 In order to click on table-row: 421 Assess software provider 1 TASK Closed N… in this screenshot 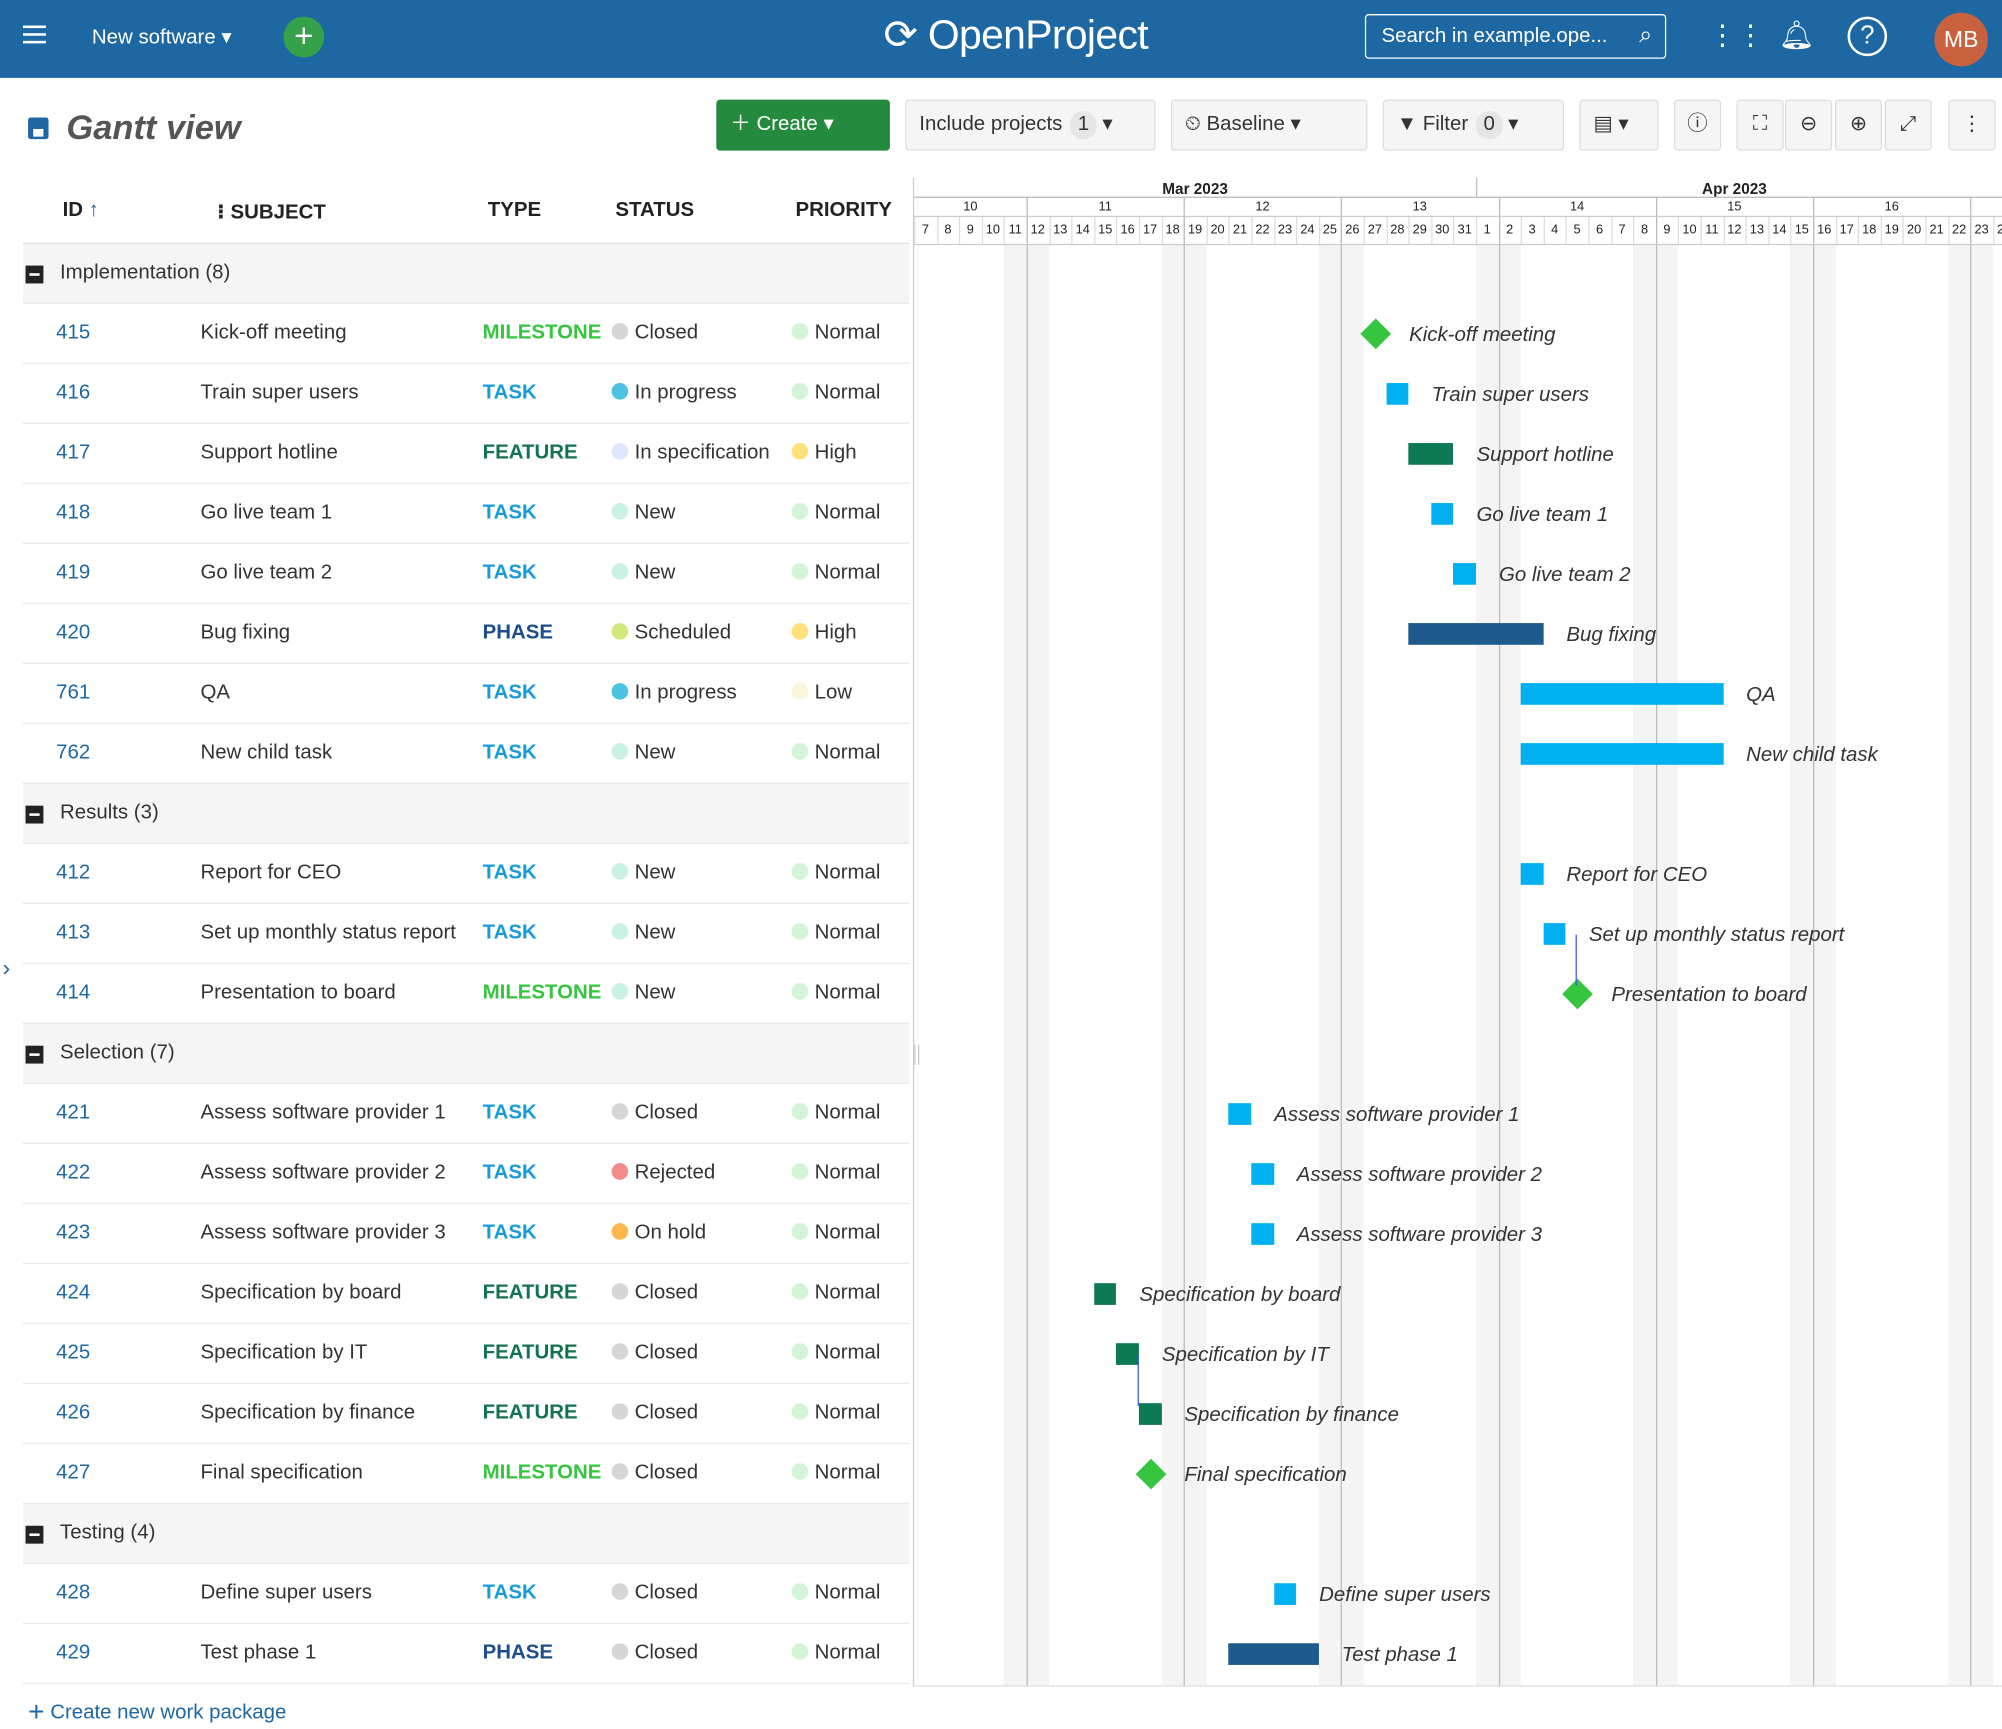, I will do `click(466, 1114)`.